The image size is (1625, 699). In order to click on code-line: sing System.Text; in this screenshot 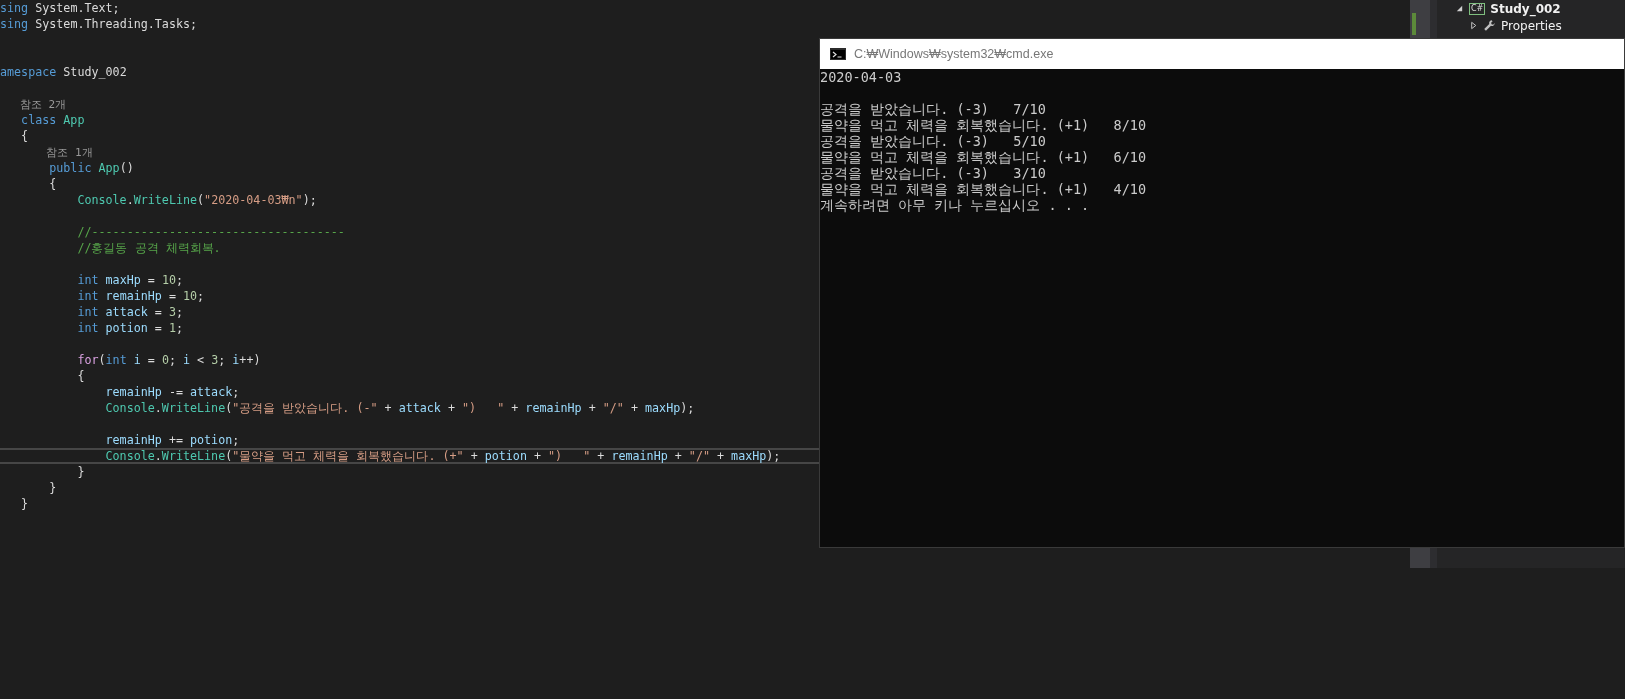, I will do `click(60, 8)`.